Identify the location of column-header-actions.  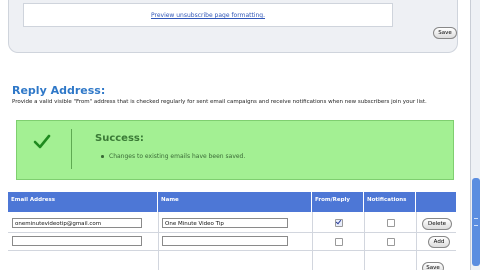
(436, 202).